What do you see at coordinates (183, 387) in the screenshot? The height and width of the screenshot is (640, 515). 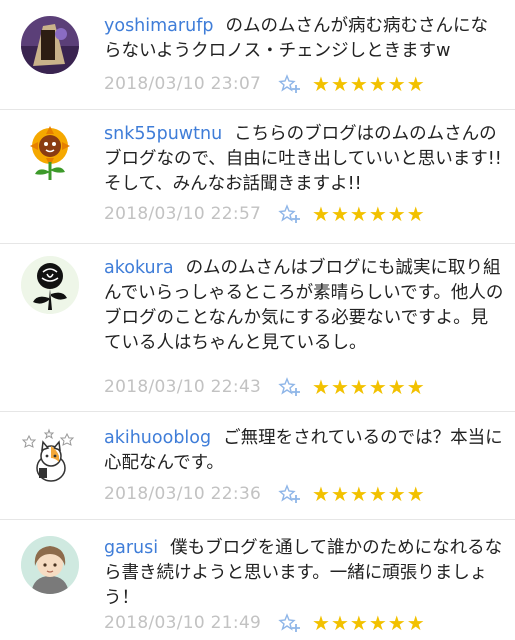 I see `timestamp: 2018/03/10 22:43` at bounding box center [183, 387].